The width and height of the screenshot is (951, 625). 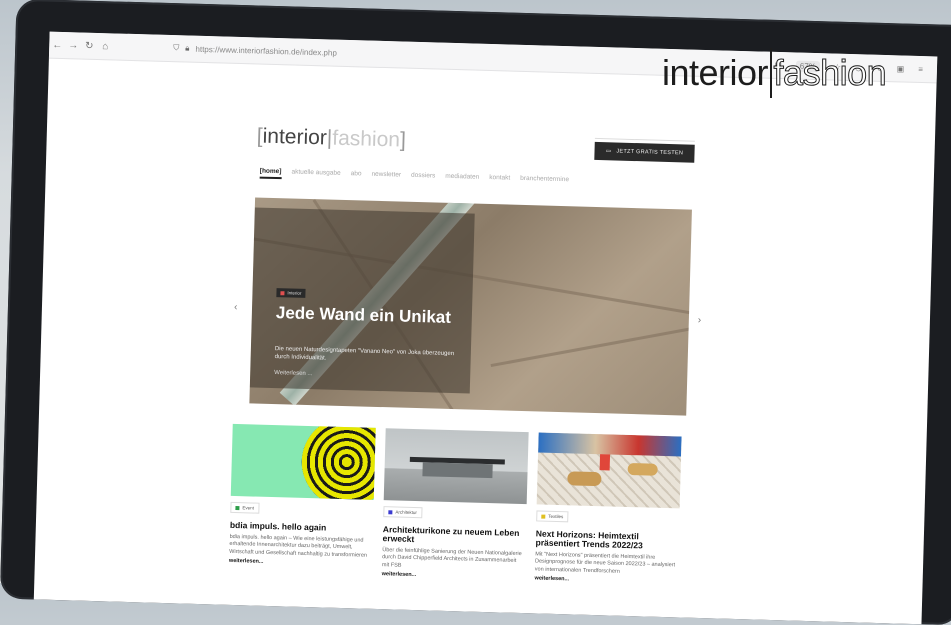 I want to click on cta-button: ▭ JETZT GRATIS TESTEN, so click(x=644, y=152).